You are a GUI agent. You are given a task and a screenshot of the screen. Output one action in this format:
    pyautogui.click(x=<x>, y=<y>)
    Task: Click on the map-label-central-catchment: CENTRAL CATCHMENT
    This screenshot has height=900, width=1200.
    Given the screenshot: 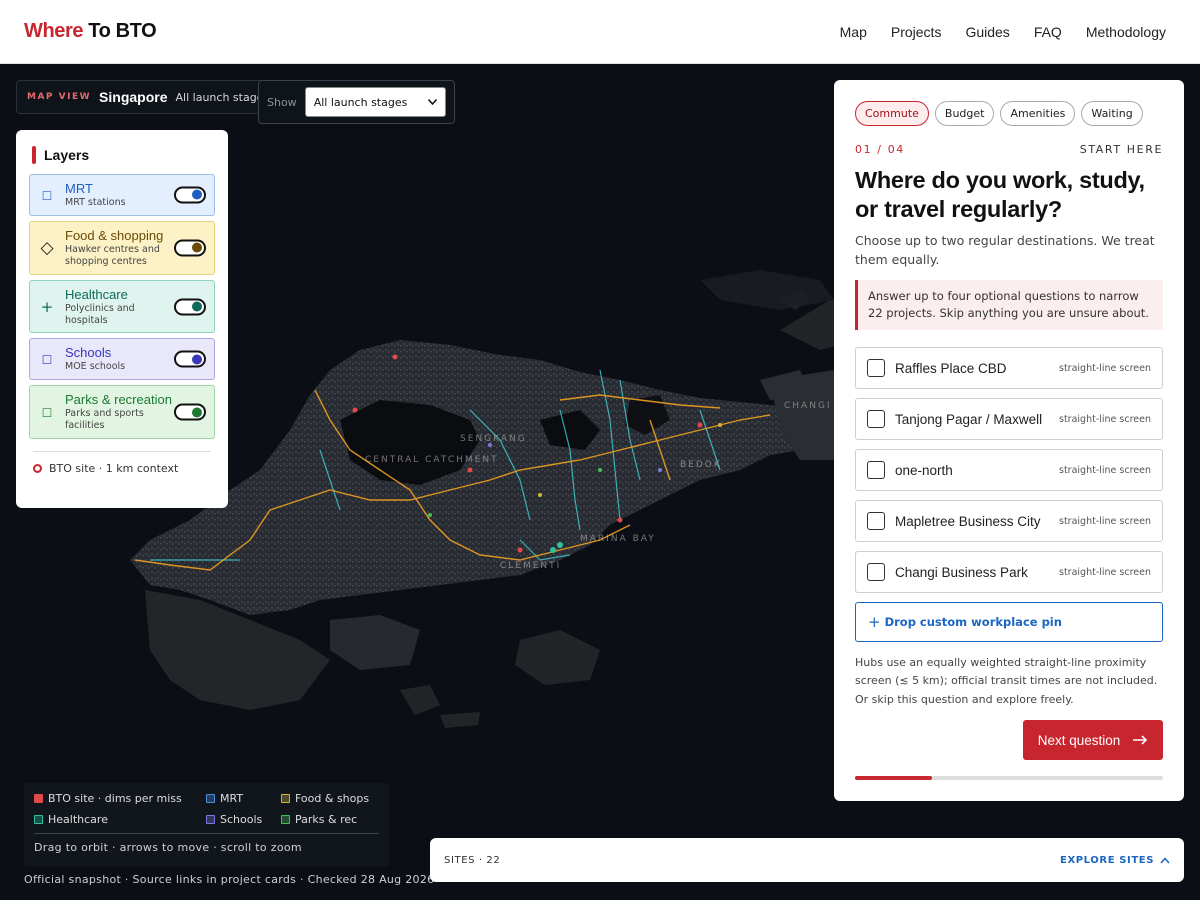 What is the action you would take?
    pyautogui.click(x=432, y=460)
    